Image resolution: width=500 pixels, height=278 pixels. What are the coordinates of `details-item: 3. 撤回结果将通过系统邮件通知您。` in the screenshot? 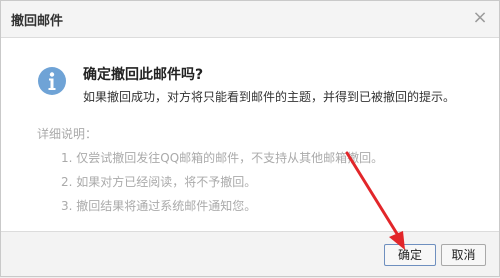 It's located at (159, 206).